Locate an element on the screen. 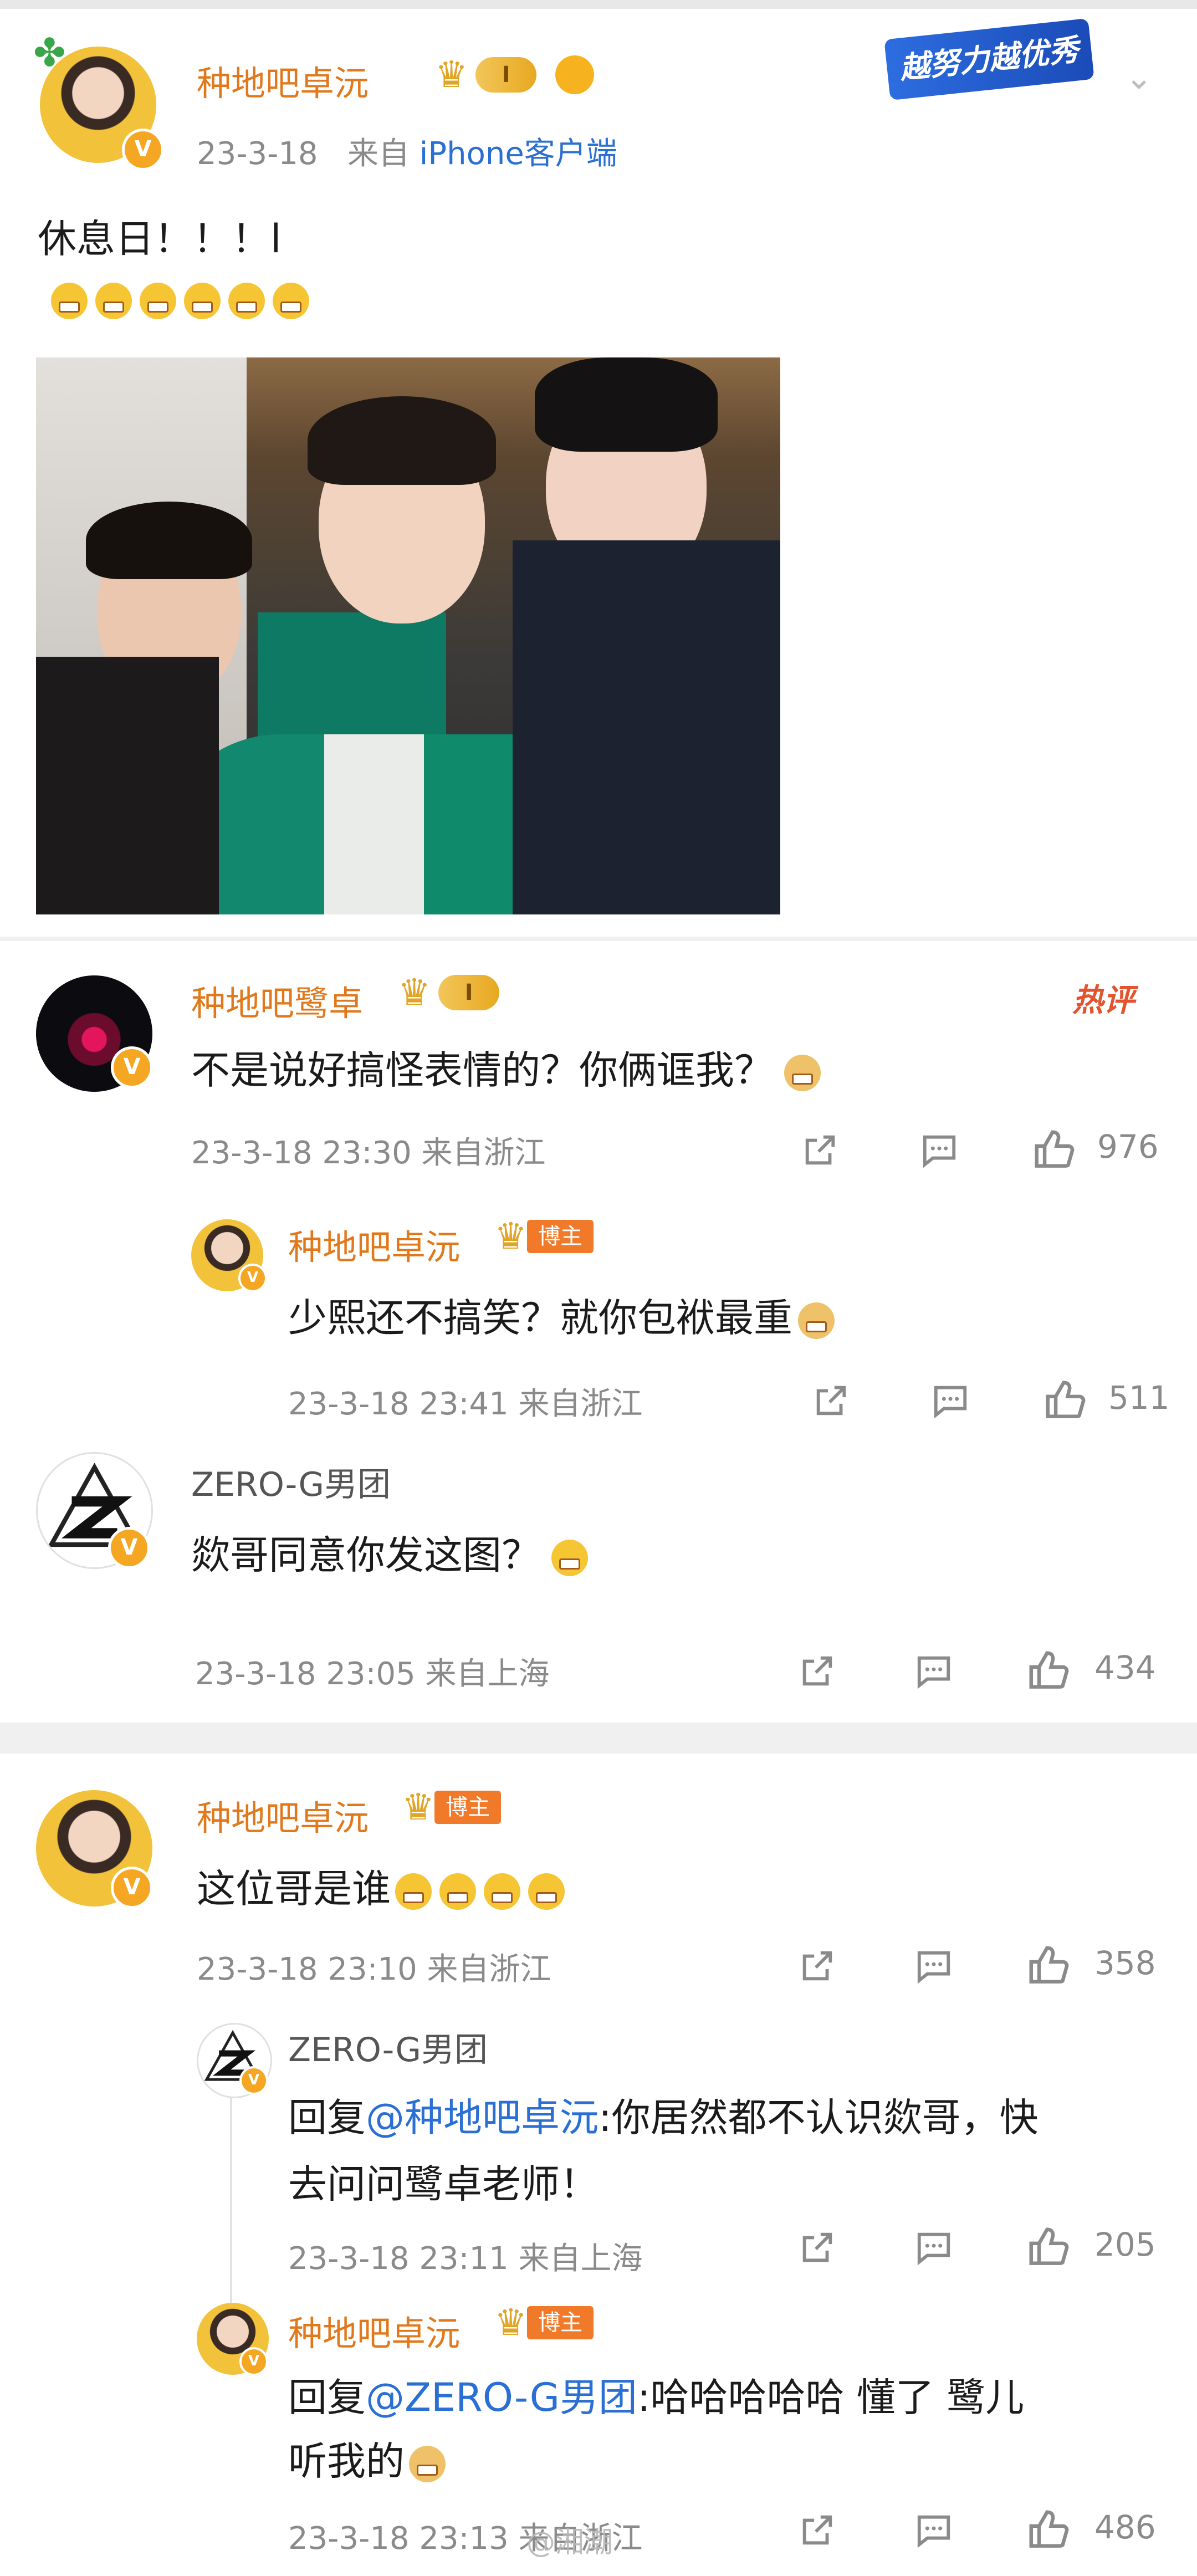 This screenshot has width=1197, height=2576. replyA-time: 23-3-18 23:11 来自上海 is located at coordinates (465, 2259).